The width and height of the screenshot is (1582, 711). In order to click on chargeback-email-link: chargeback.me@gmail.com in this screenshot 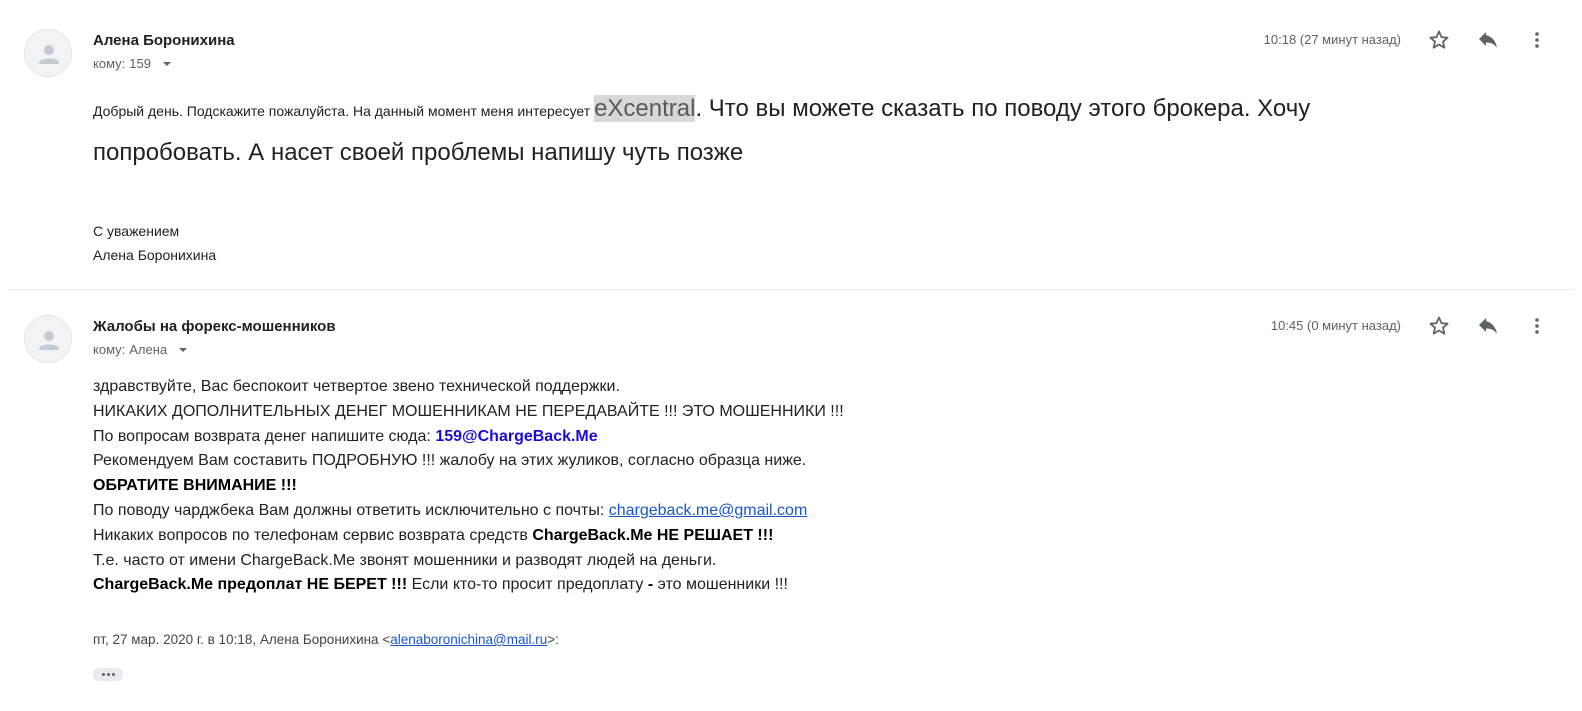, I will do `click(708, 510)`.